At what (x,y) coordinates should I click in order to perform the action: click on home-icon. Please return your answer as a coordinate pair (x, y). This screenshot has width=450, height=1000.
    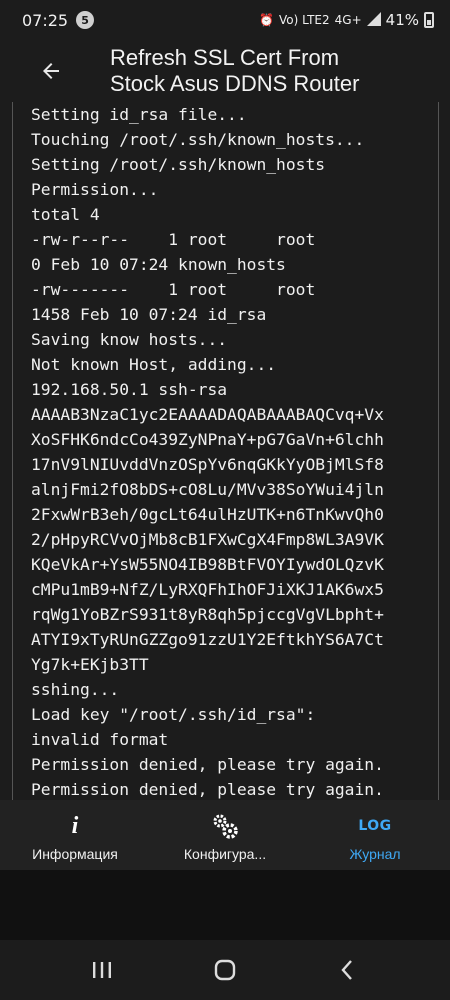
    Looking at the image, I should click on (225, 970).